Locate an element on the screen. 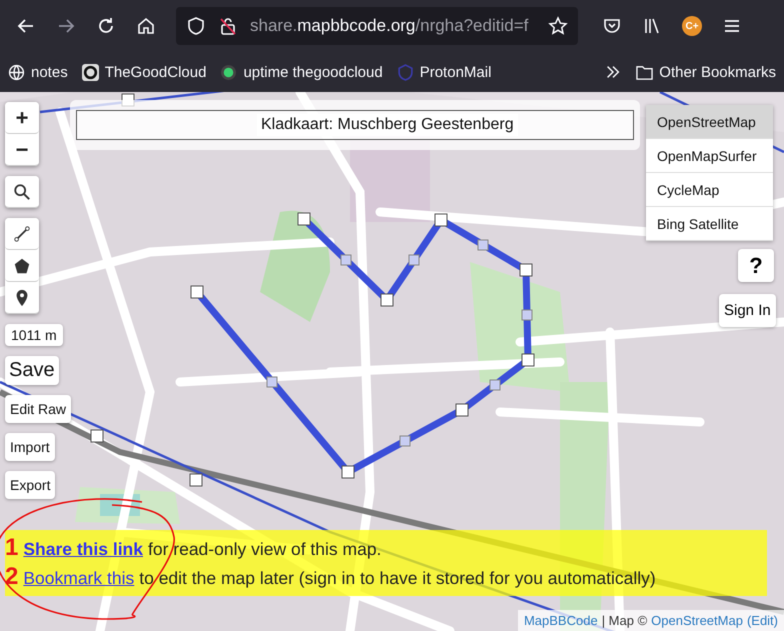 Image resolution: width=784 pixels, height=631 pixels. reload-icon is located at coordinates (106, 26).